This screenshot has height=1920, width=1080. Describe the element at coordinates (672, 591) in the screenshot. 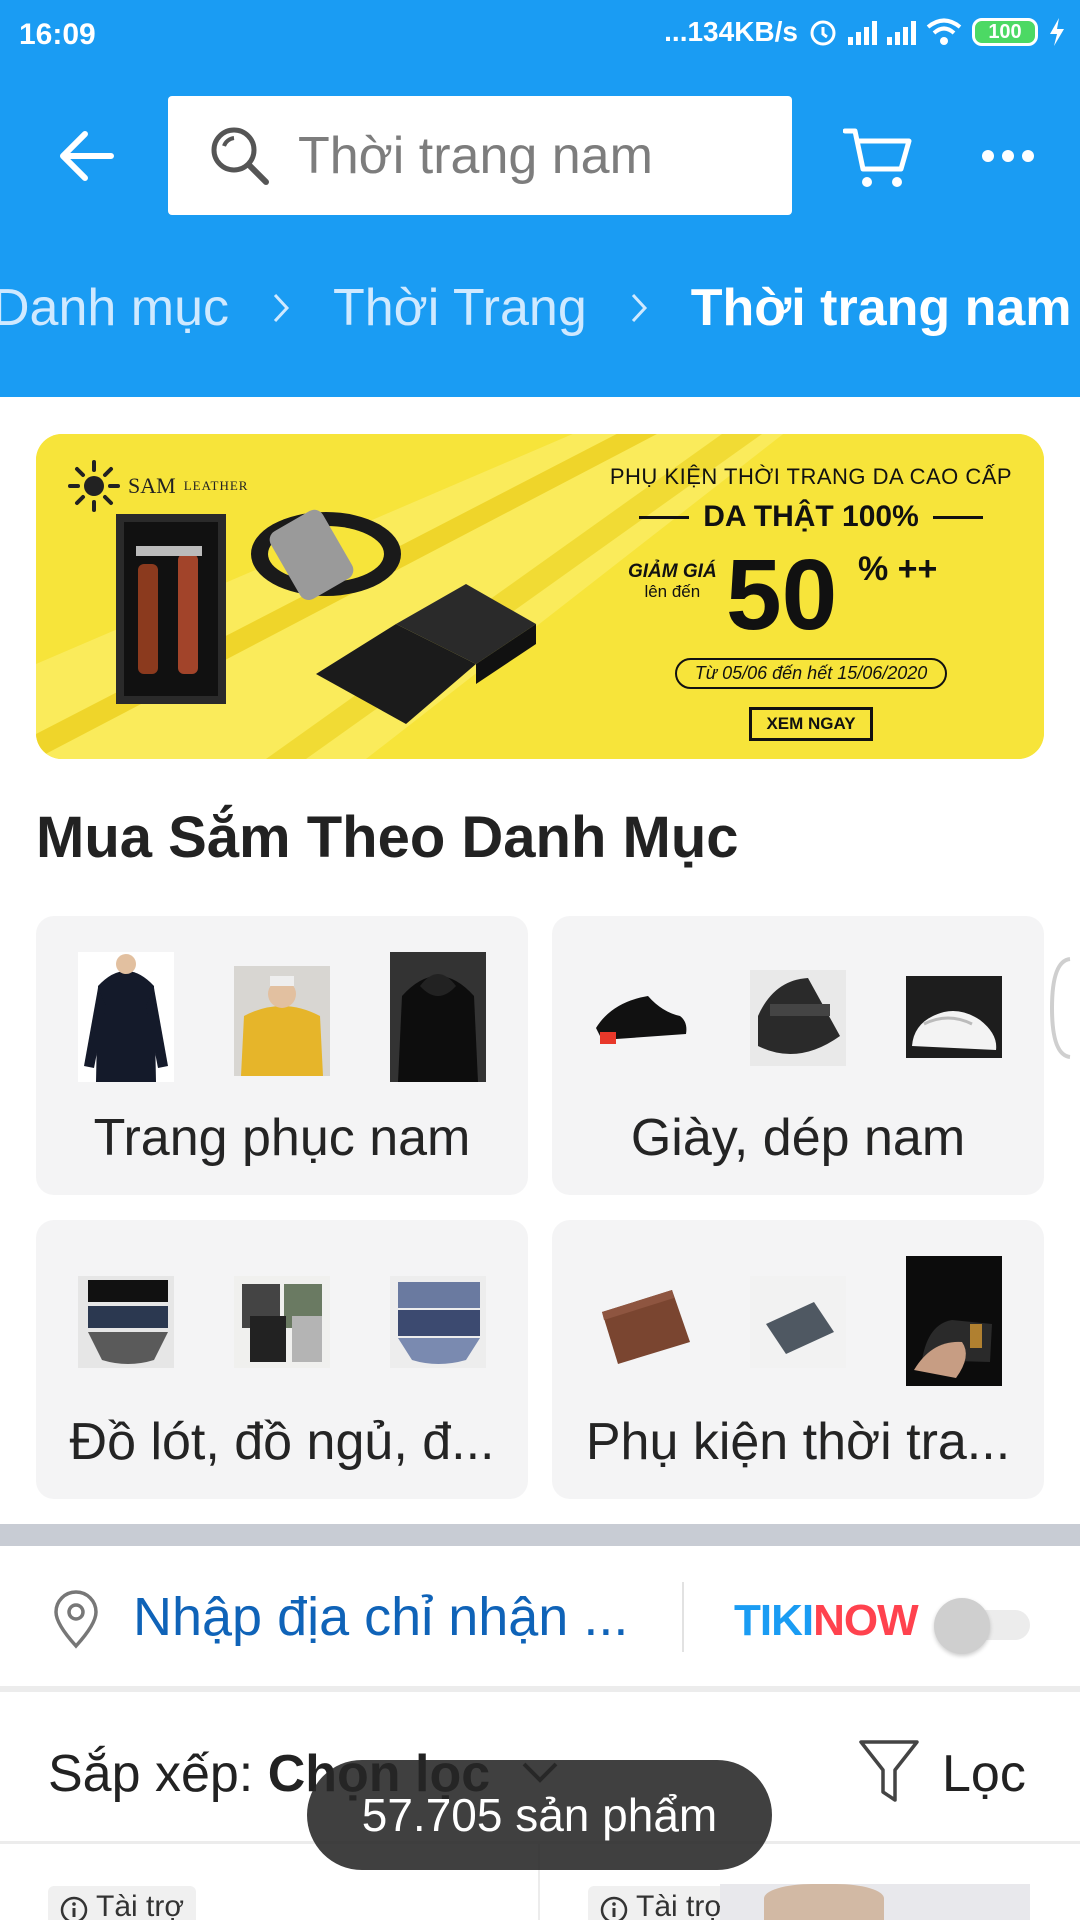

I see `discount-sub: lên đến` at that location.